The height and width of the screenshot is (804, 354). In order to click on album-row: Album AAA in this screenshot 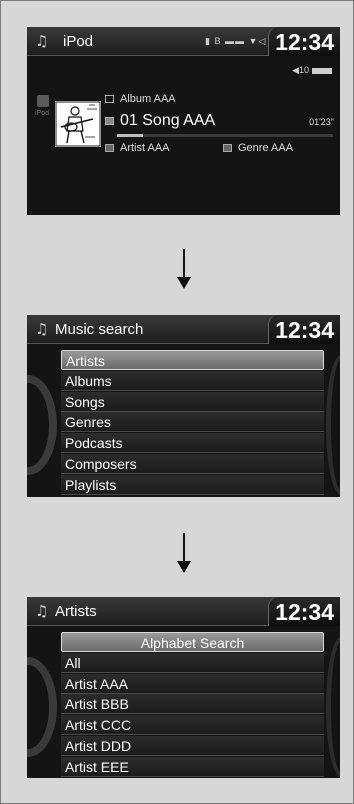, I will do `click(140, 99)`.